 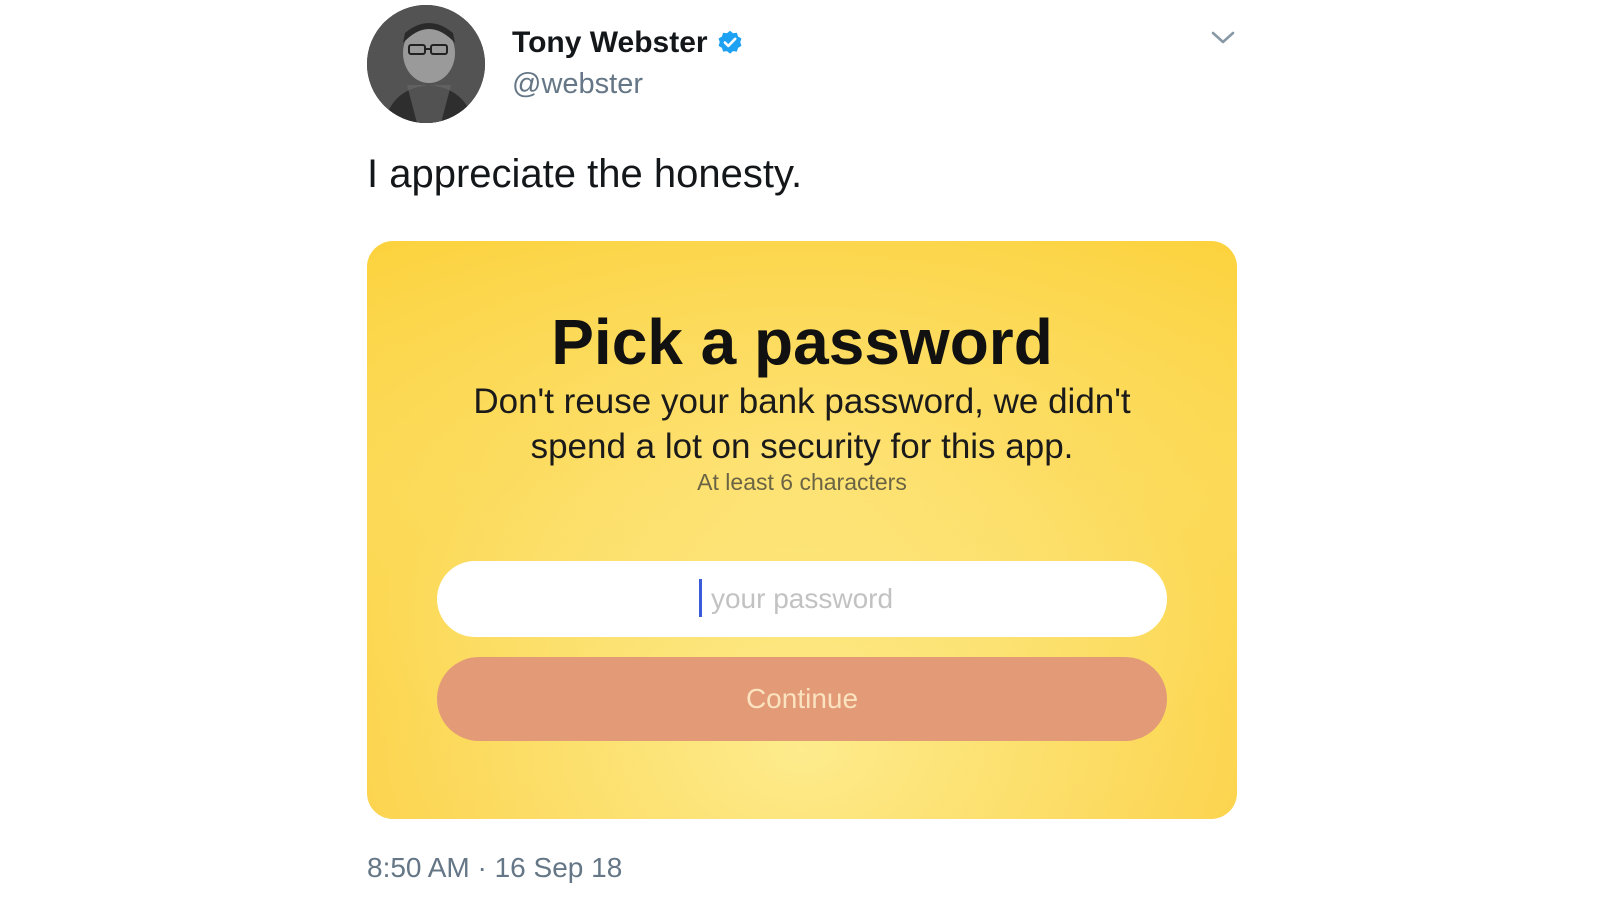 I want to click on tweet-text: I appreciate the honesty., so click(x=585, y=174).